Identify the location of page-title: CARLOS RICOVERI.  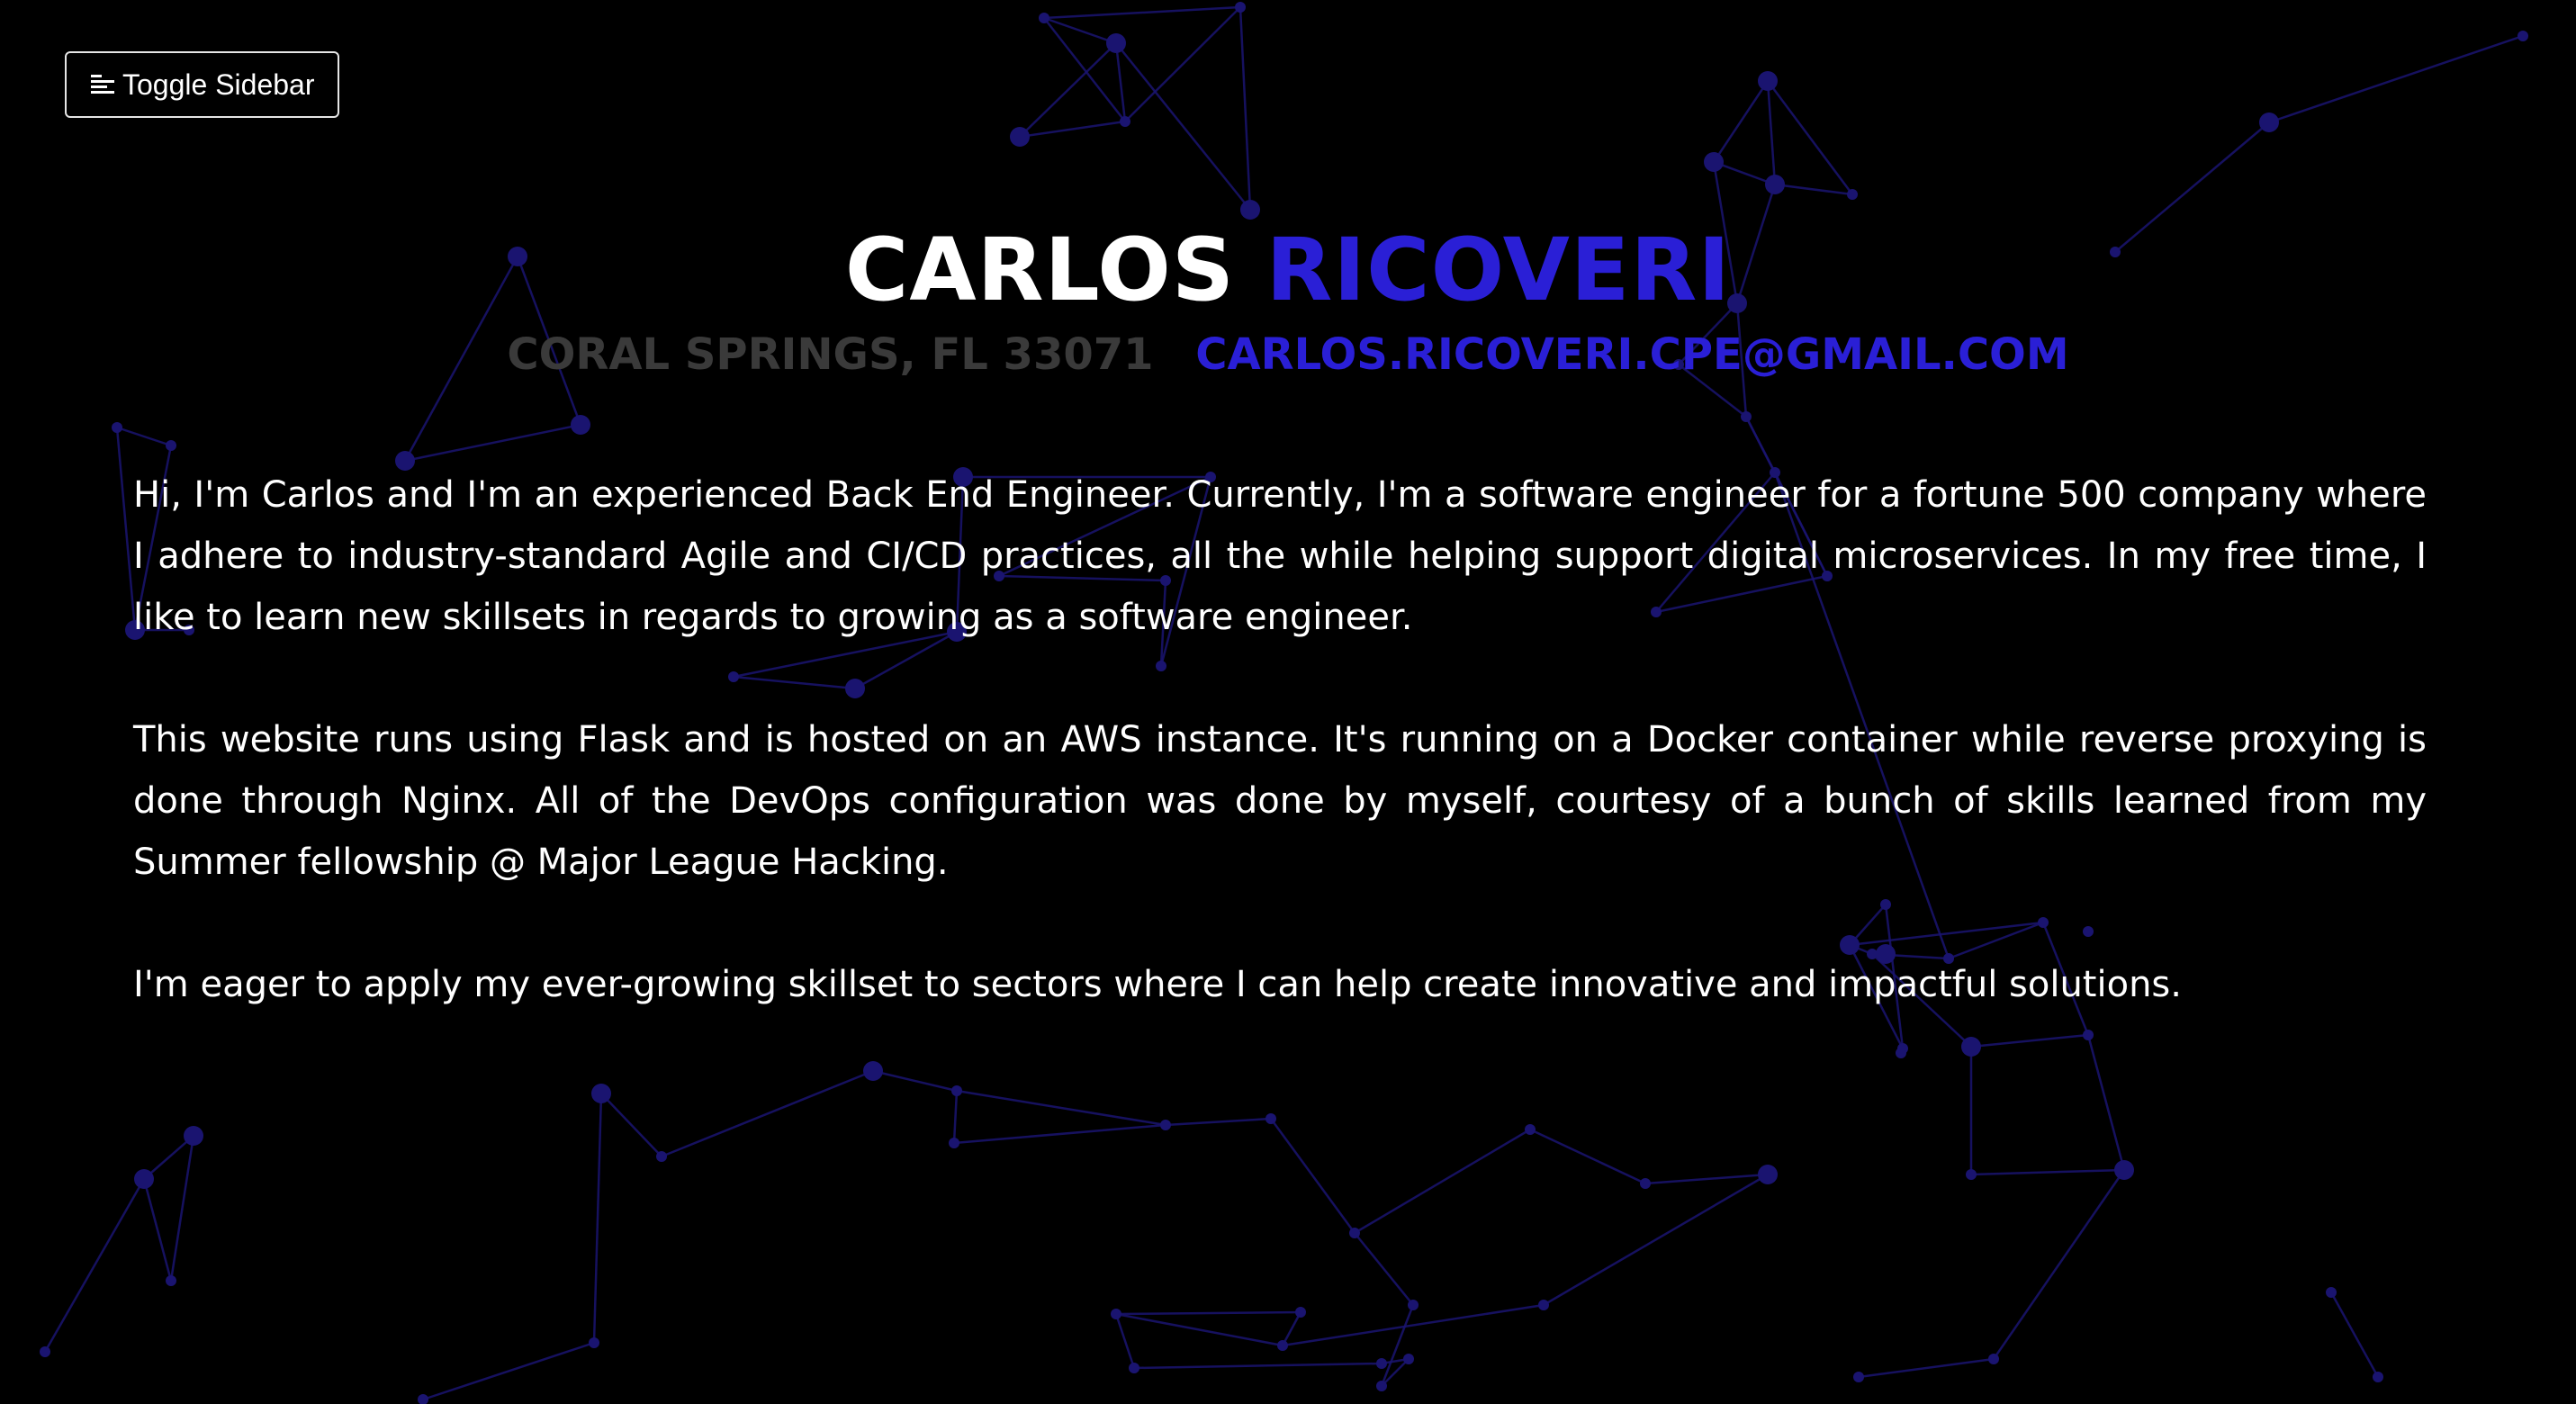
(1288, 270).